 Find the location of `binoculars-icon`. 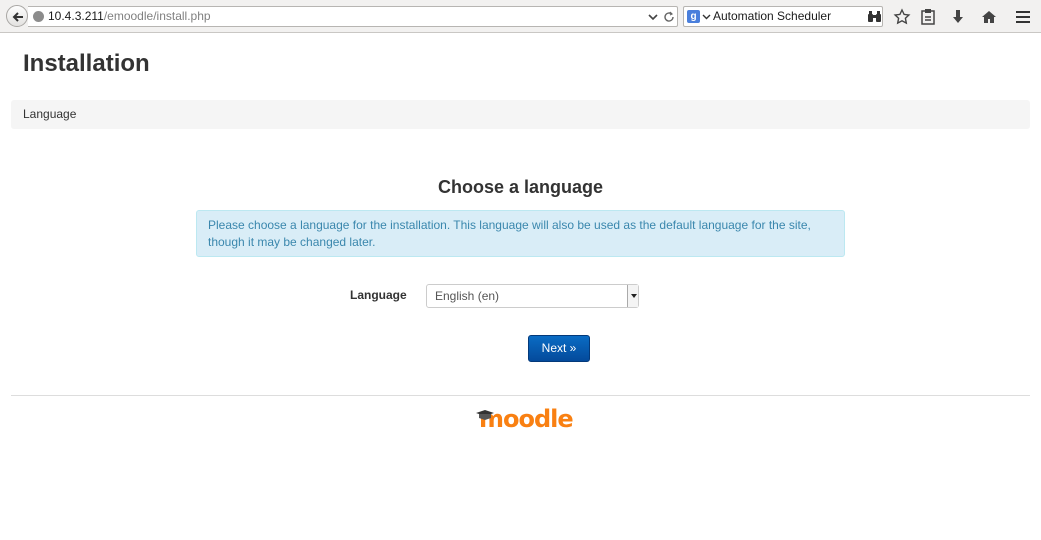

binoculars-icon is located at coordinates (874, 17).